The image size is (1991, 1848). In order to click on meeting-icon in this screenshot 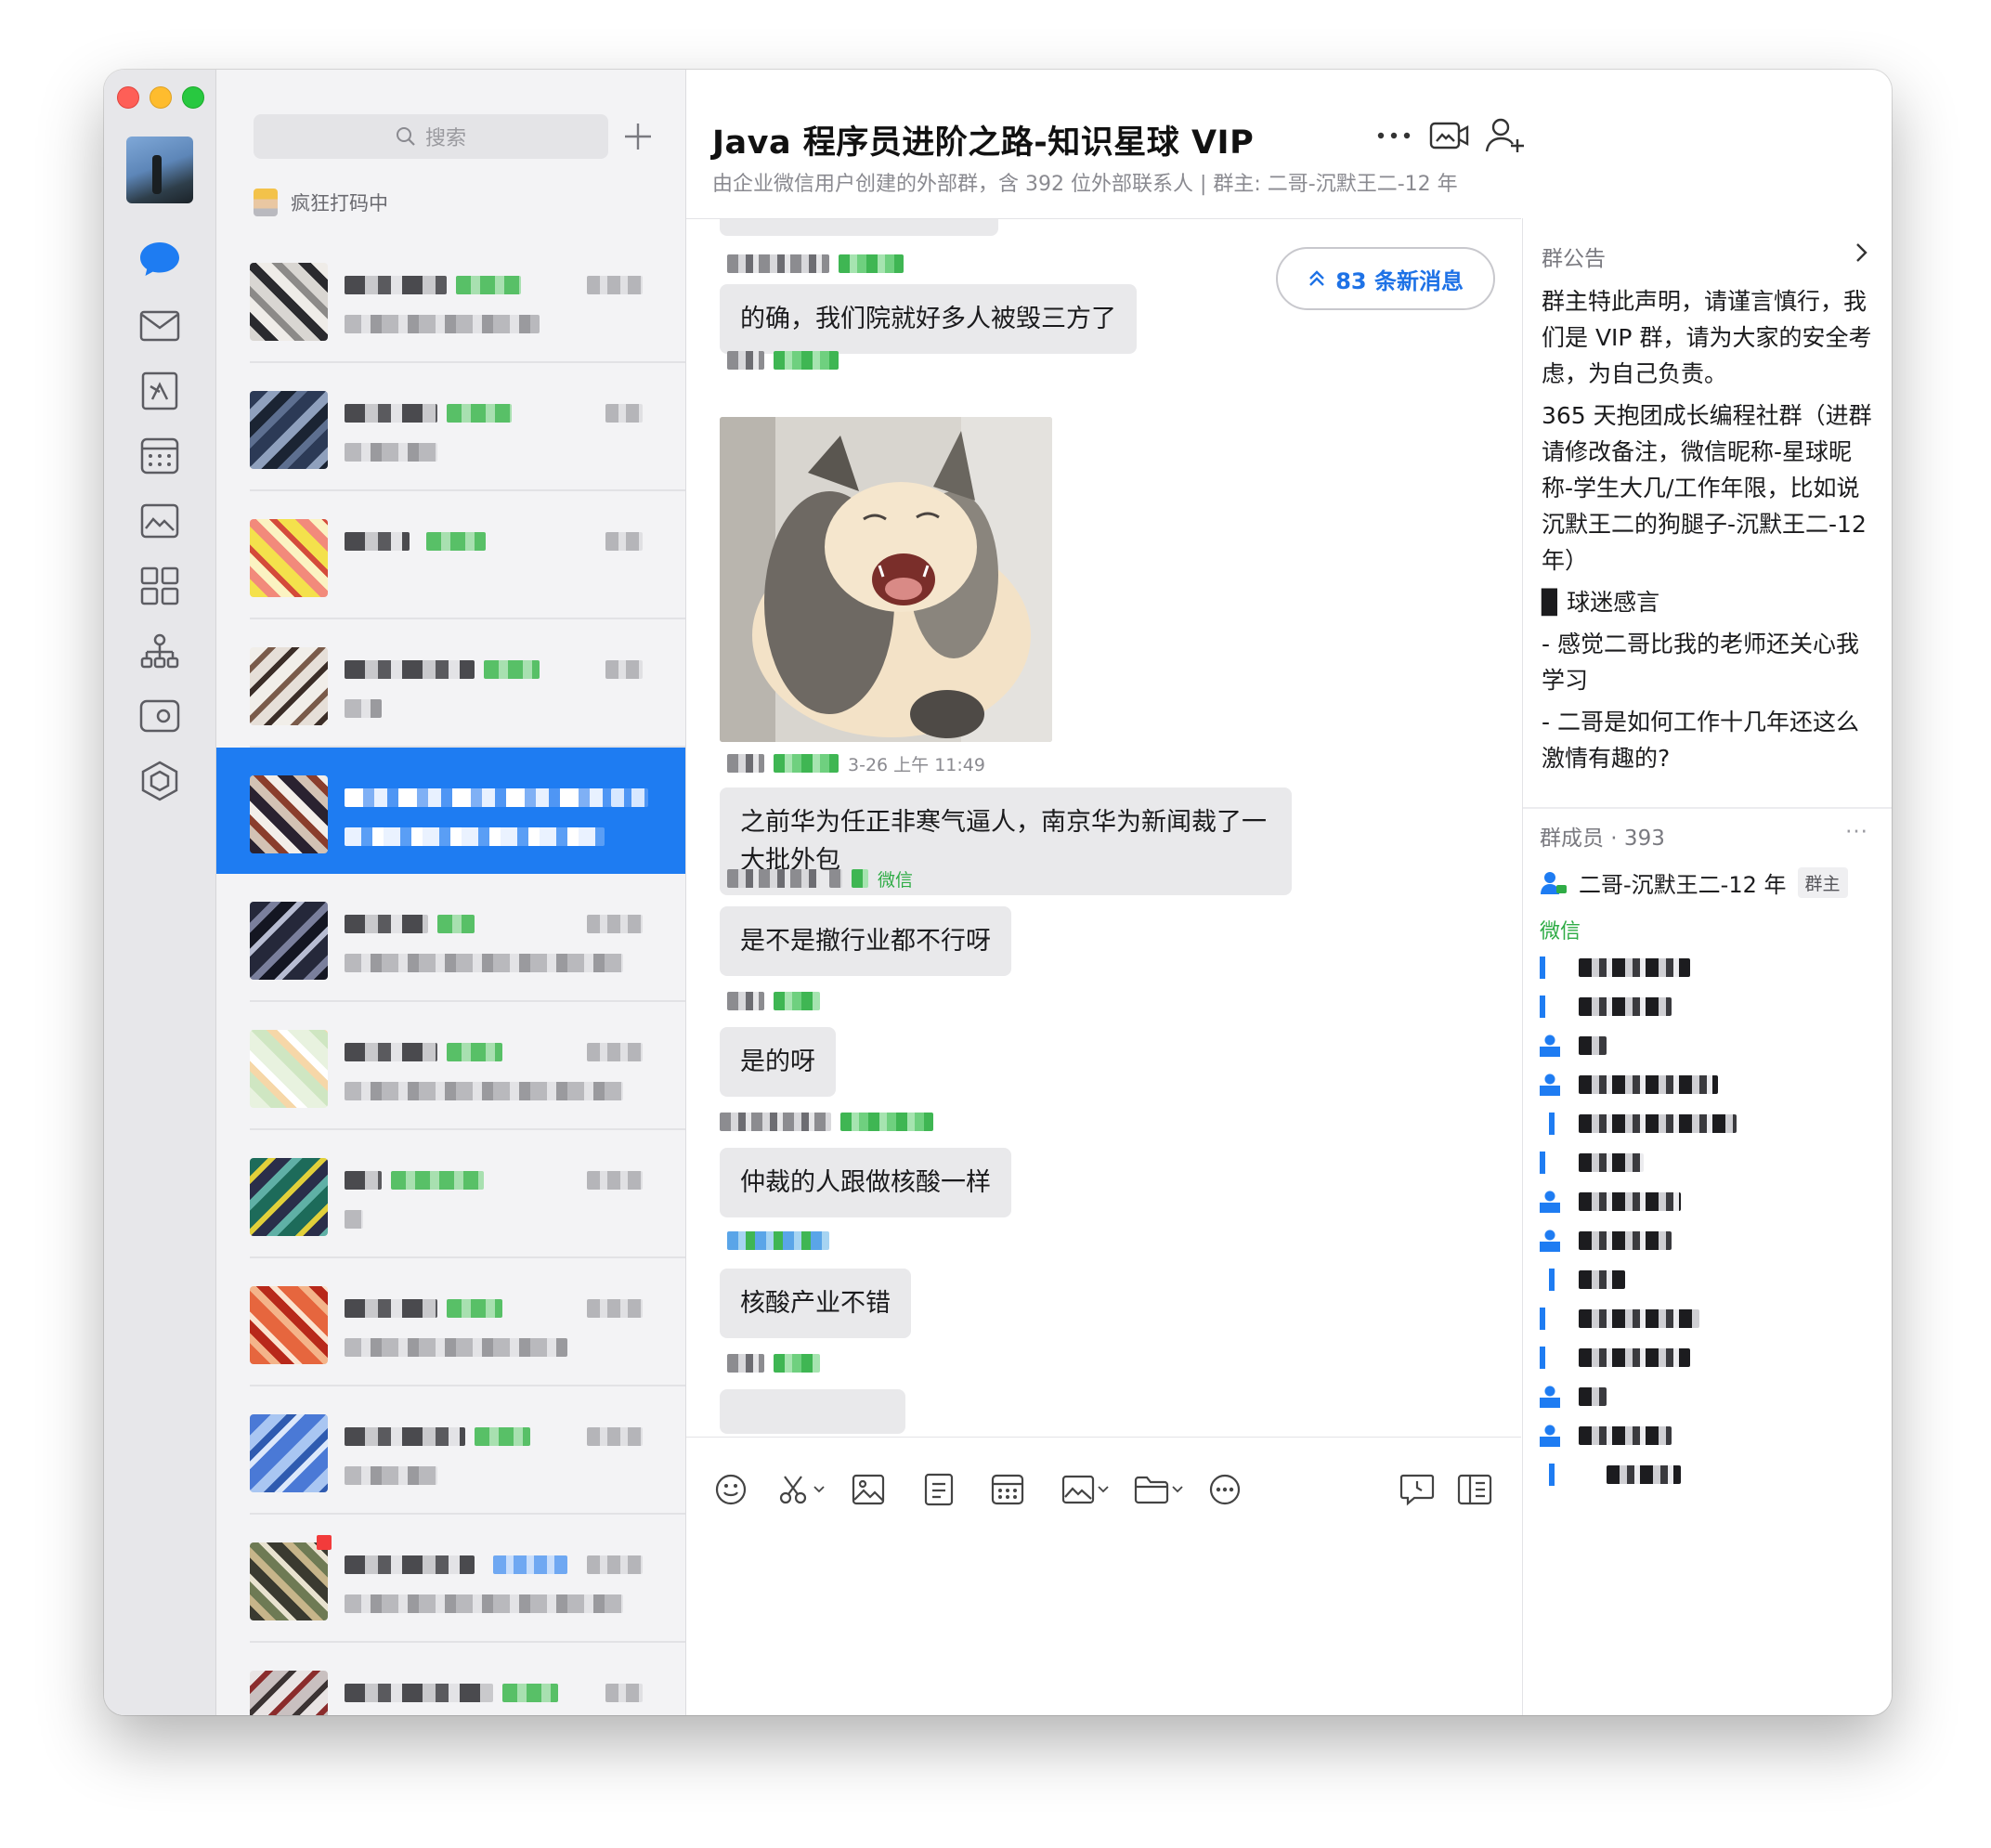, I will do `click(160, 716)`.